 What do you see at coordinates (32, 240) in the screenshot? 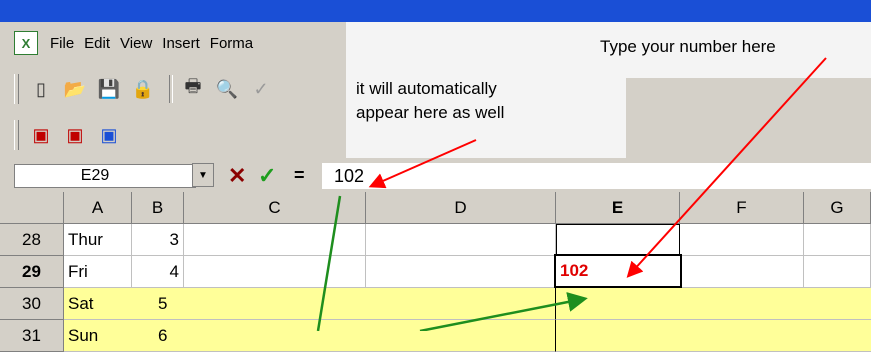
I see `row-header-28: 28` at bounding box center [32, 240].